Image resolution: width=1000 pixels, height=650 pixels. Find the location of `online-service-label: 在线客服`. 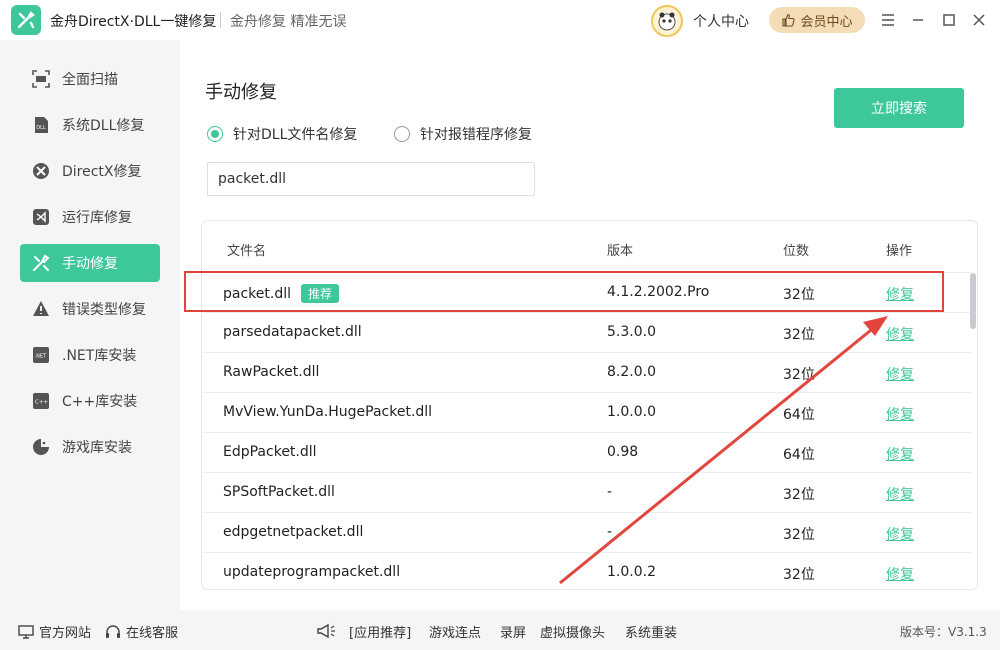

online-service-label: 在线客服 is located at coordinates (152, 633).